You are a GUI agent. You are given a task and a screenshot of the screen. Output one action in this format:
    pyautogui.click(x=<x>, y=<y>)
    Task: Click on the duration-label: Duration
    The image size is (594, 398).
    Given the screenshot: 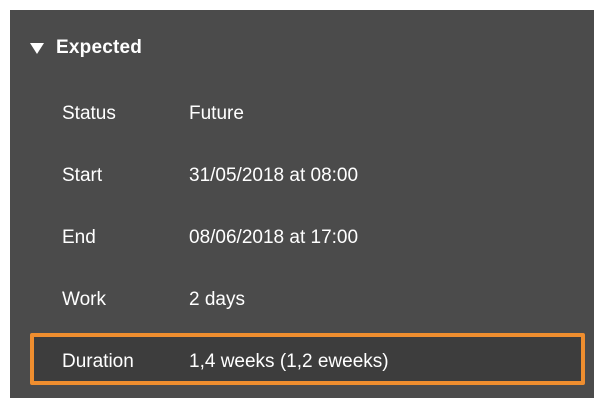 What is the action you would take?
    pyautogui.click(x=98, y=361)
    